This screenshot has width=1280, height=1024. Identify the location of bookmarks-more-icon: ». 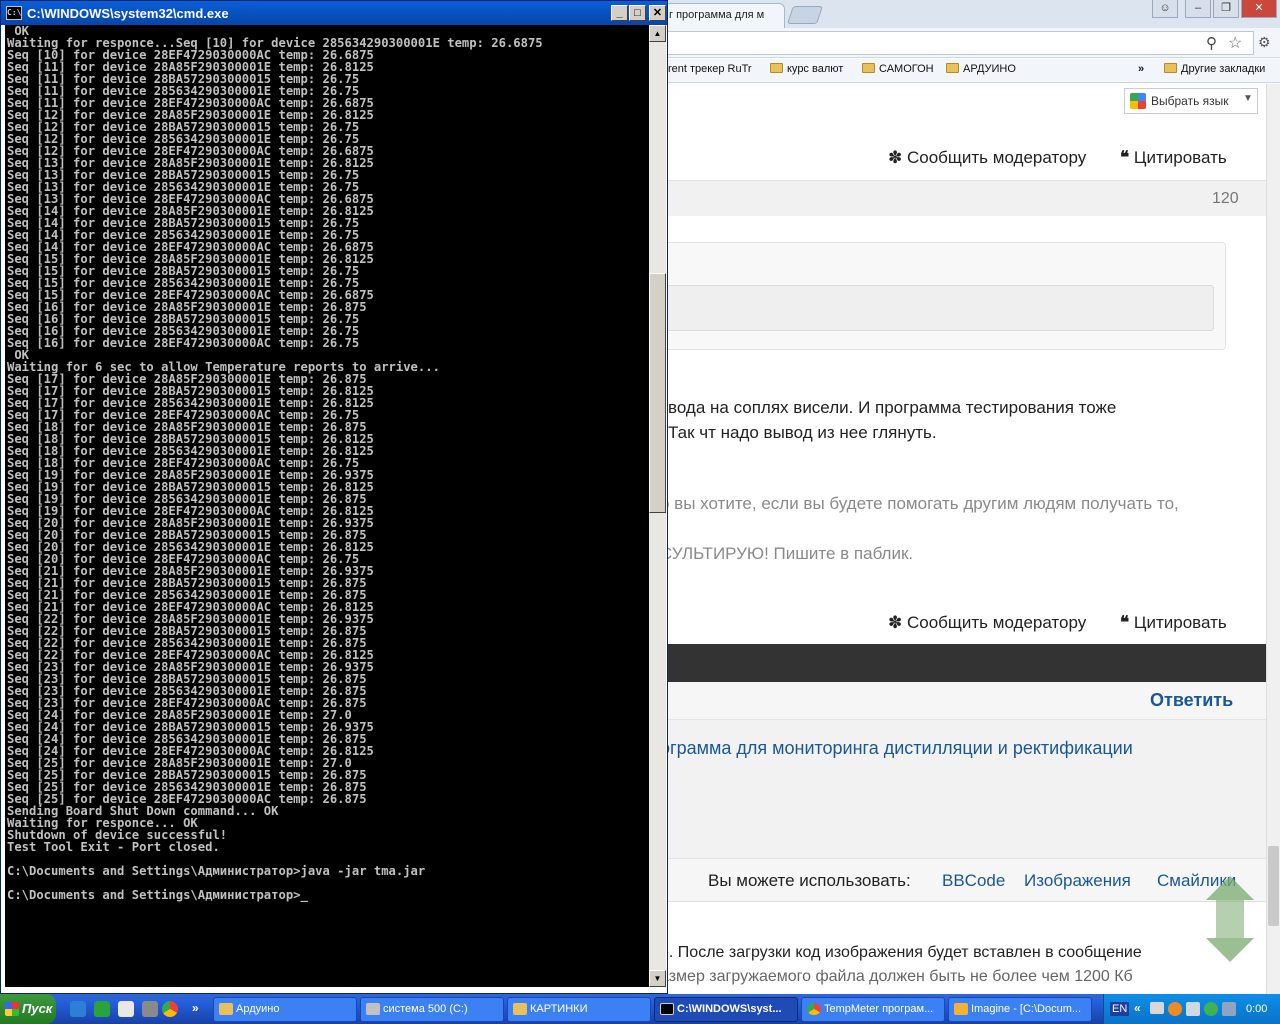
(1141, 69).